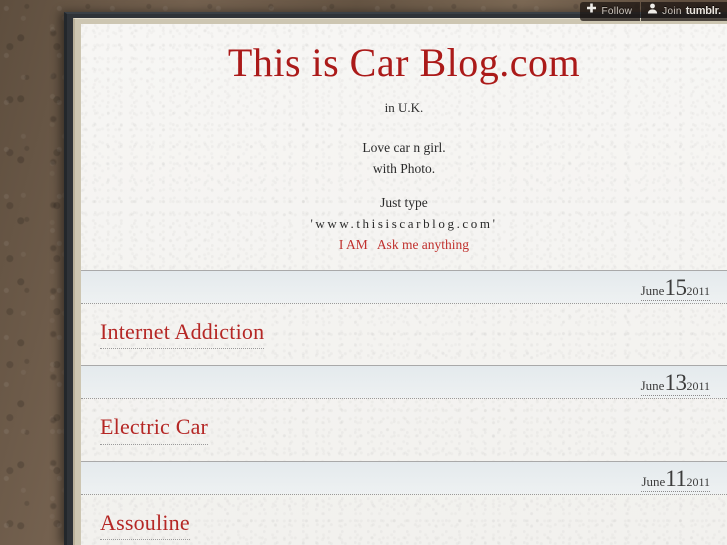 This screenshot has height=545, width=727. I want to click on description-links: I AM Ask me anything, so click(404, 245).